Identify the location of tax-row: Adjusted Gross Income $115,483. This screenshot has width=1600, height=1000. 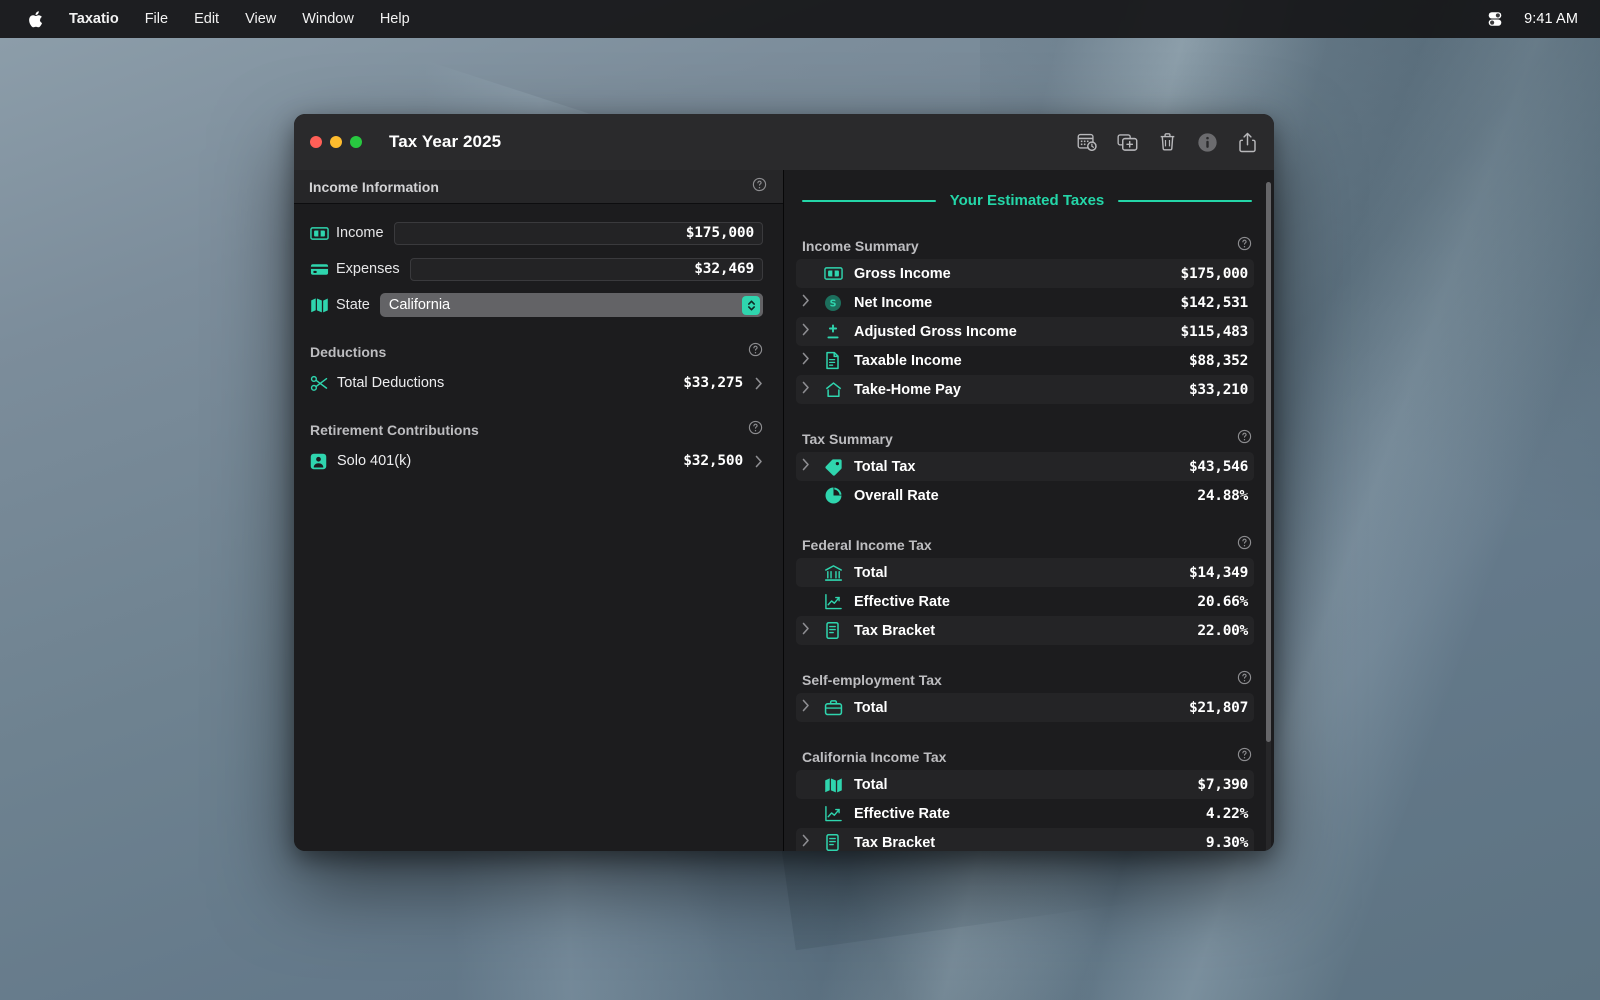
(1025, 331).